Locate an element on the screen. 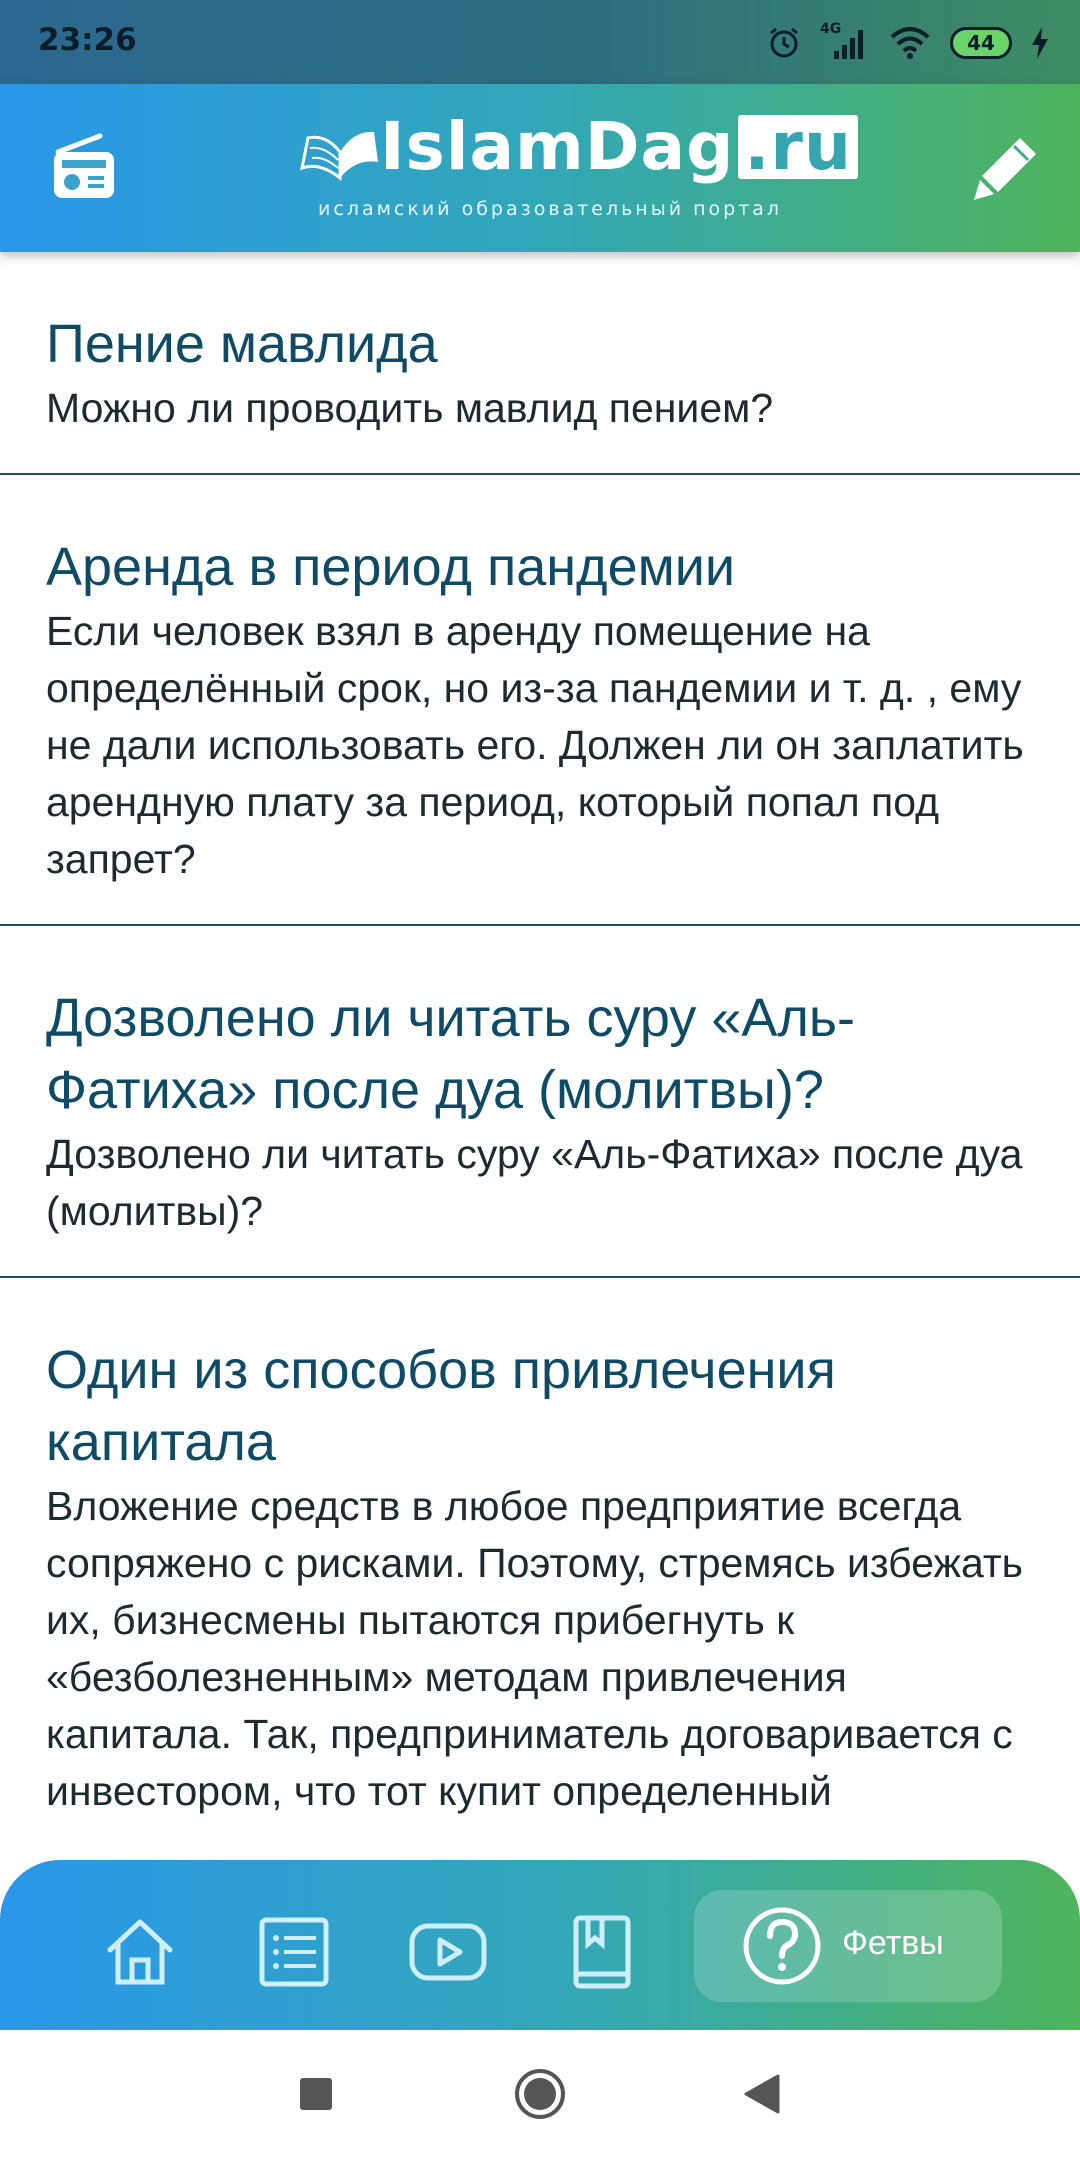  home-button is located at coordinates (540, 2094).